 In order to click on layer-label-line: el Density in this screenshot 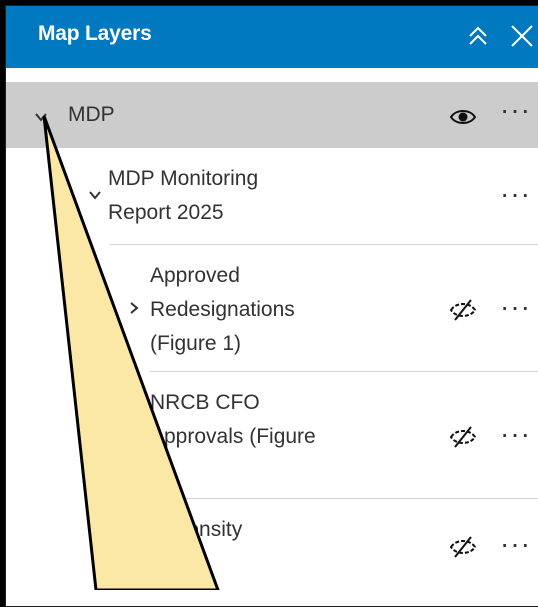, I will do `click(196, 529)`.